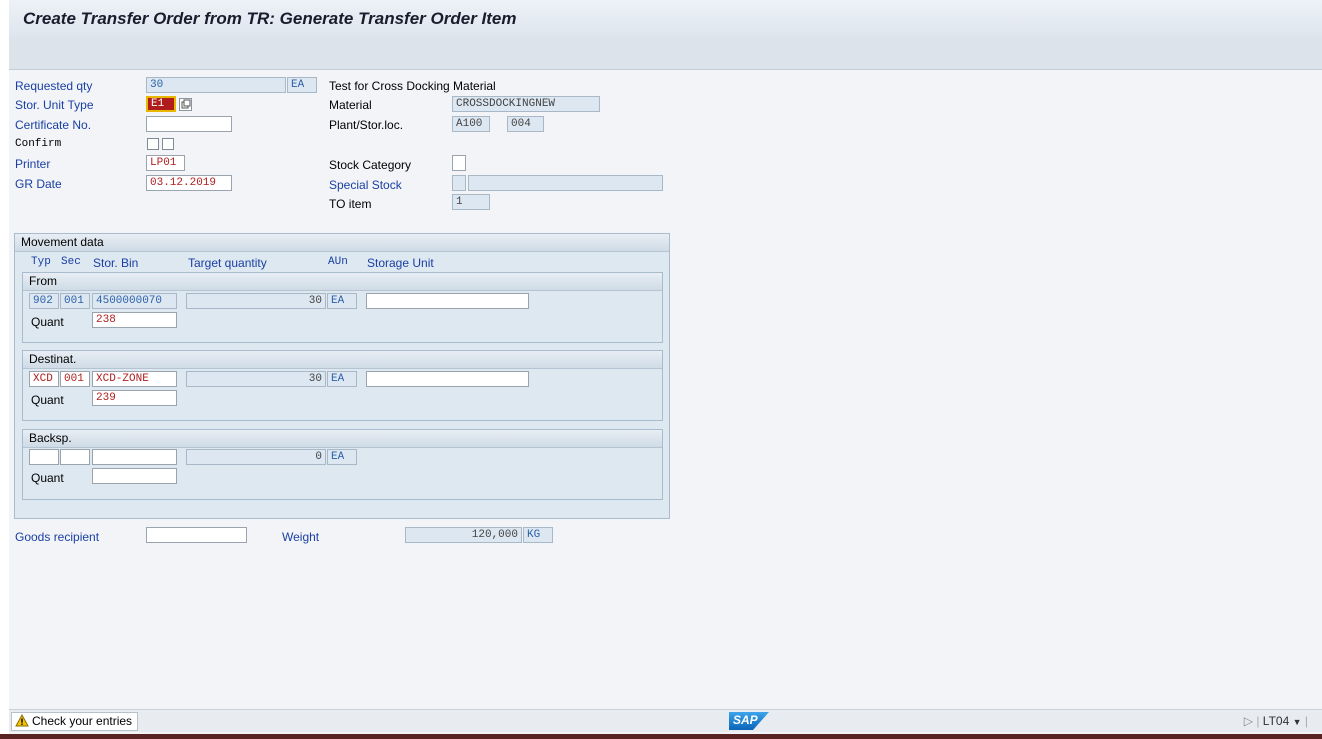 This screenshot has width=1322, height=739. Describe the element at coordinates (665, 53) in the screenshot. I see `application-toolbar` at that location.